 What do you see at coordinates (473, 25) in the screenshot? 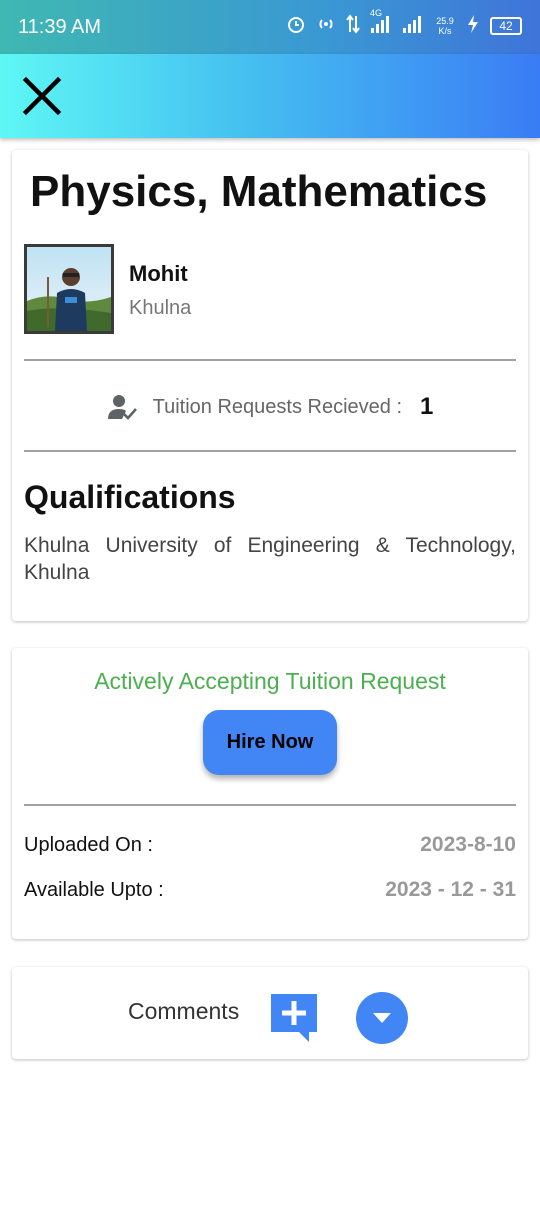
I see `charging-icon` at bounding box center [473, 25].